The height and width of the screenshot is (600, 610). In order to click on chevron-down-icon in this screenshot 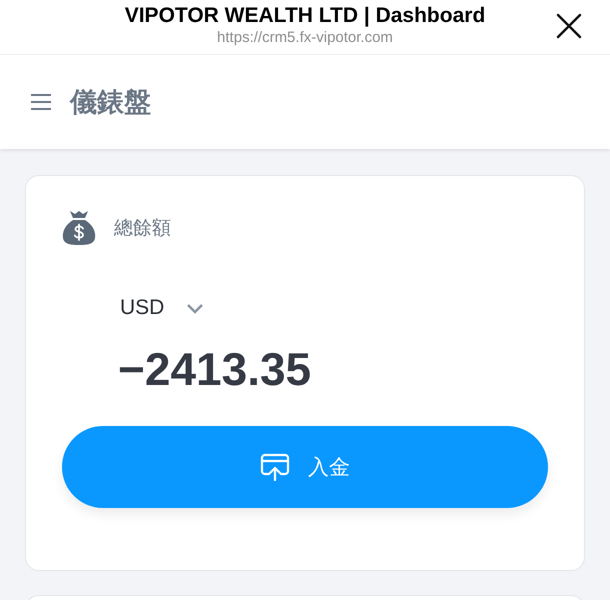, I will do `click(195, 308)`.